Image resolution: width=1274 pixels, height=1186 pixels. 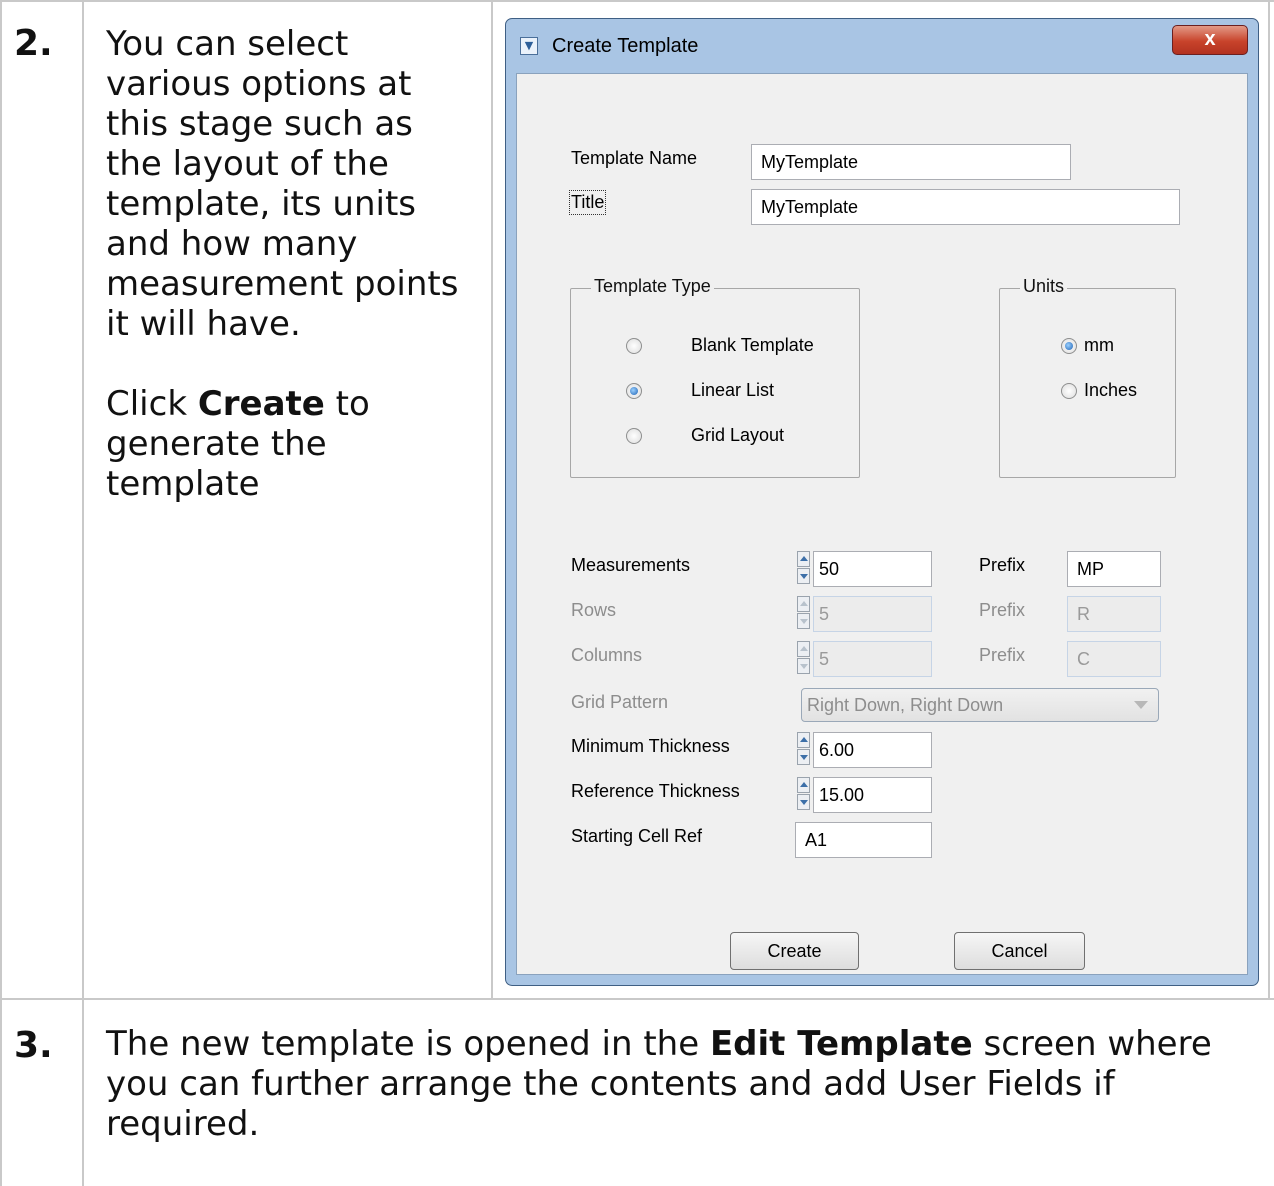 What do you see at coordinates (650, 746) in the screenshot?
I see `min-thickness-label: Minimum Thickness` at bounding box center [650, 746].